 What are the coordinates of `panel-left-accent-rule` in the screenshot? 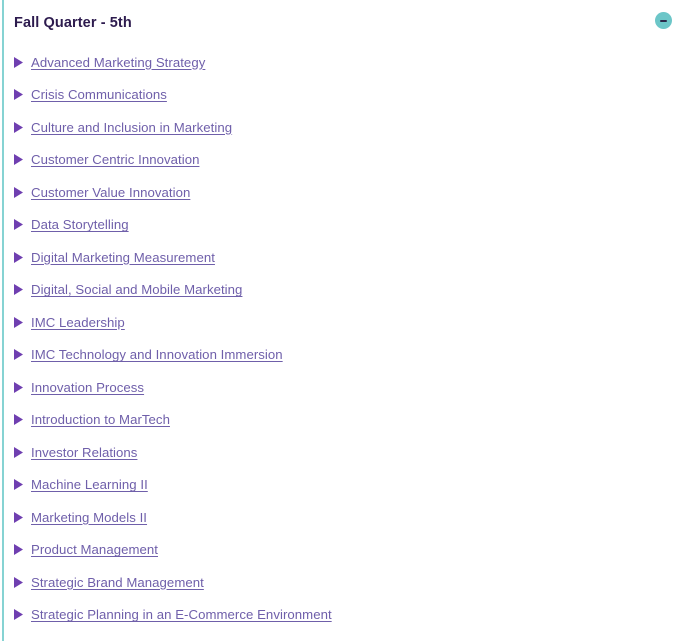 It's located at (3, 320).